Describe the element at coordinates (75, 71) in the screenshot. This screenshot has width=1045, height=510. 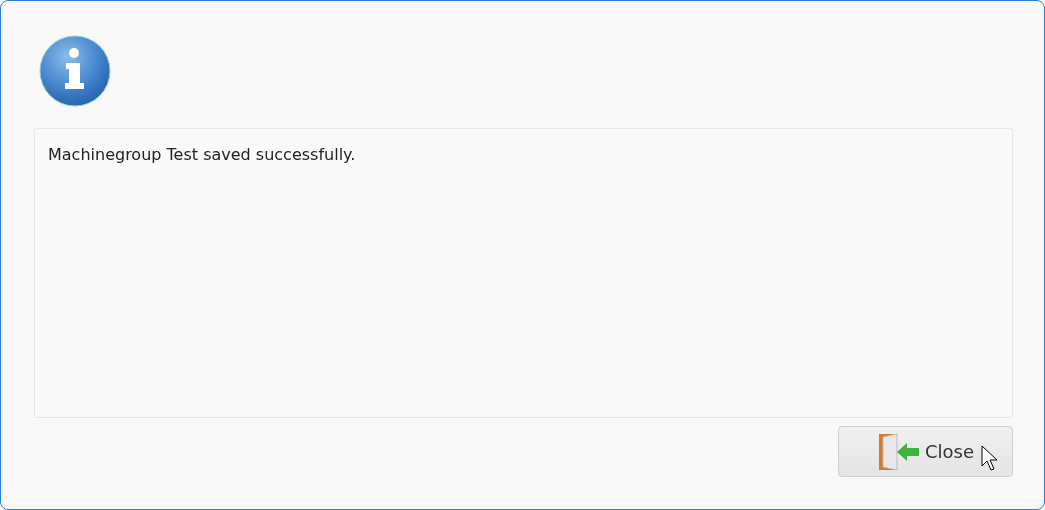
I see `info-icon` at that location.